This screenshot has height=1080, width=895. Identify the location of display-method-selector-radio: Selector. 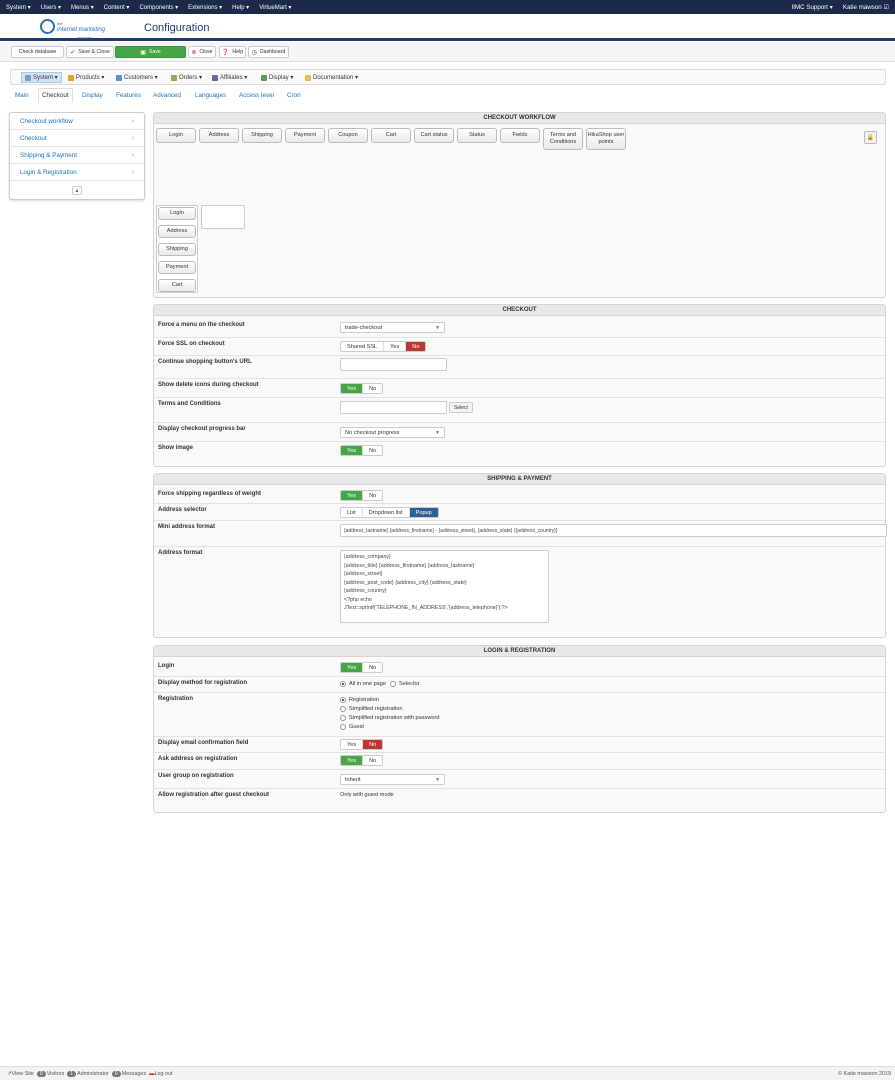
(405, 684).